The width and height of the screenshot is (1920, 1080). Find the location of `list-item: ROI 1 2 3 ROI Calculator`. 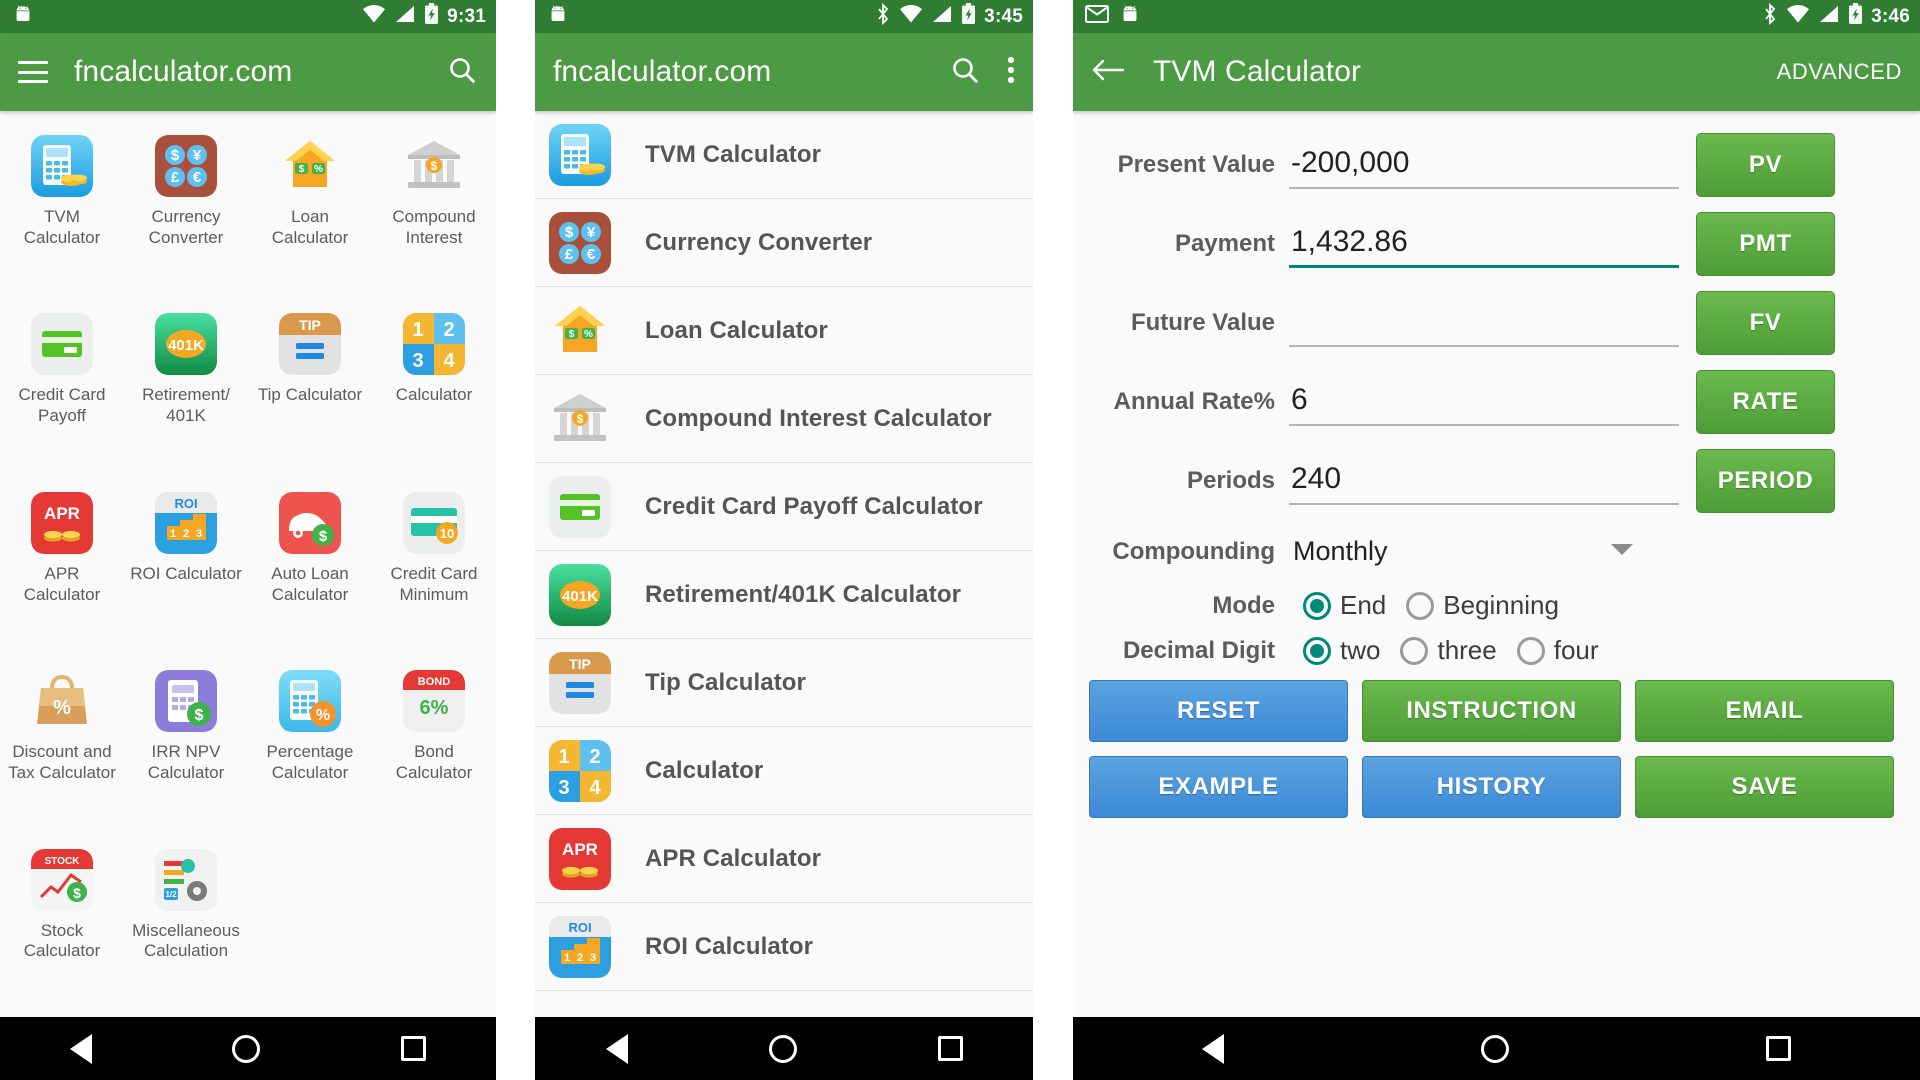

list-item: ROI 1 2 3 ROI Calculator is located at coordinates (784, 947).